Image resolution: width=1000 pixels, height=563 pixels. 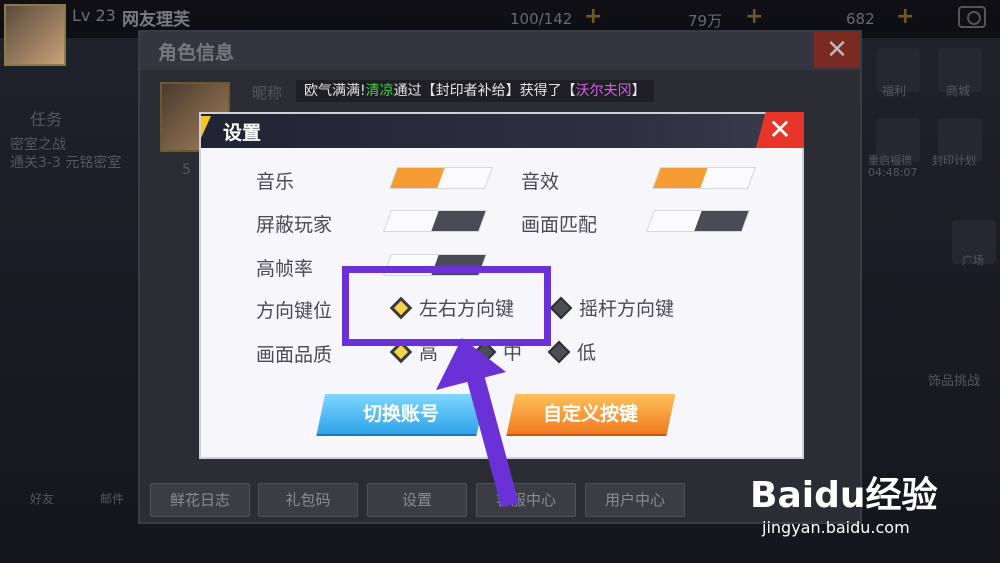 What do you see at coordinates (756, 17) in the screenshot?
I see `add-gold-button: +` at bounding box center [756, 17].